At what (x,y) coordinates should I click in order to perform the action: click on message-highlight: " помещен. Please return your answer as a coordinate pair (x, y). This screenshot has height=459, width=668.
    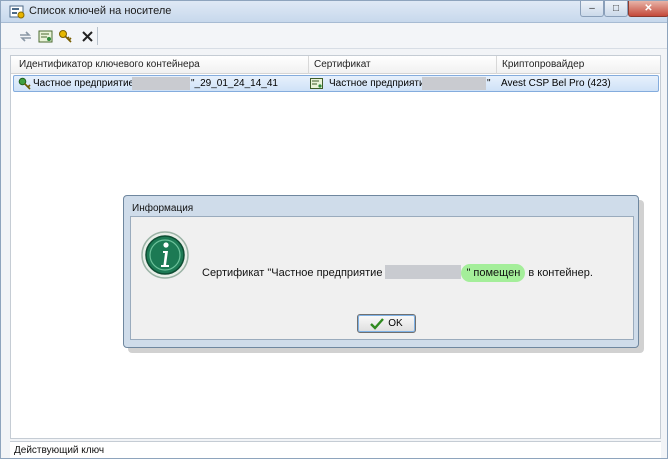
    Looking at the image, I should click on (493, 273).